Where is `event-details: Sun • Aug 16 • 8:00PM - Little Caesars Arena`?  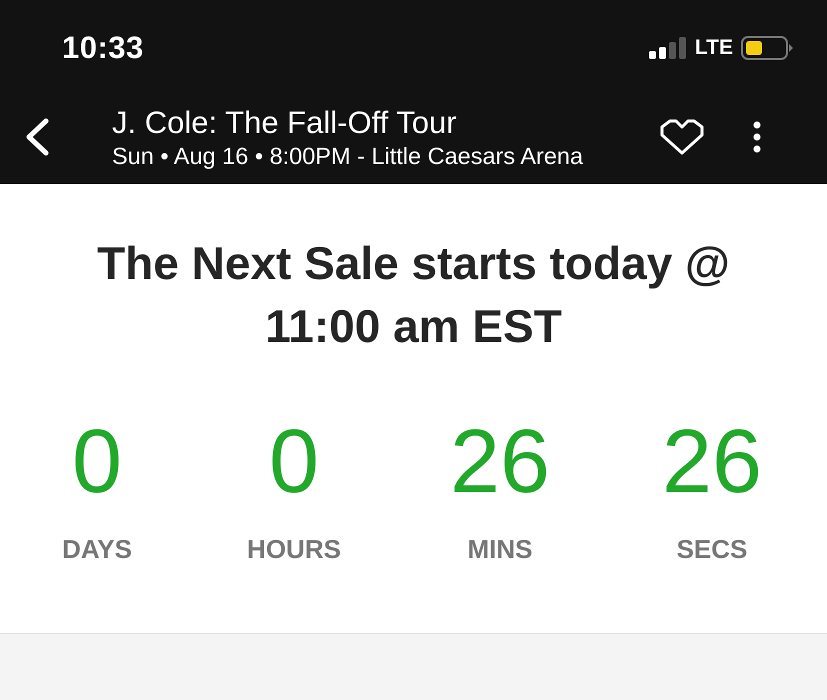 event-details: Sun • Aug 16 • 8:00PM - Little Caesars Arena is located at coordinates (348, 156).